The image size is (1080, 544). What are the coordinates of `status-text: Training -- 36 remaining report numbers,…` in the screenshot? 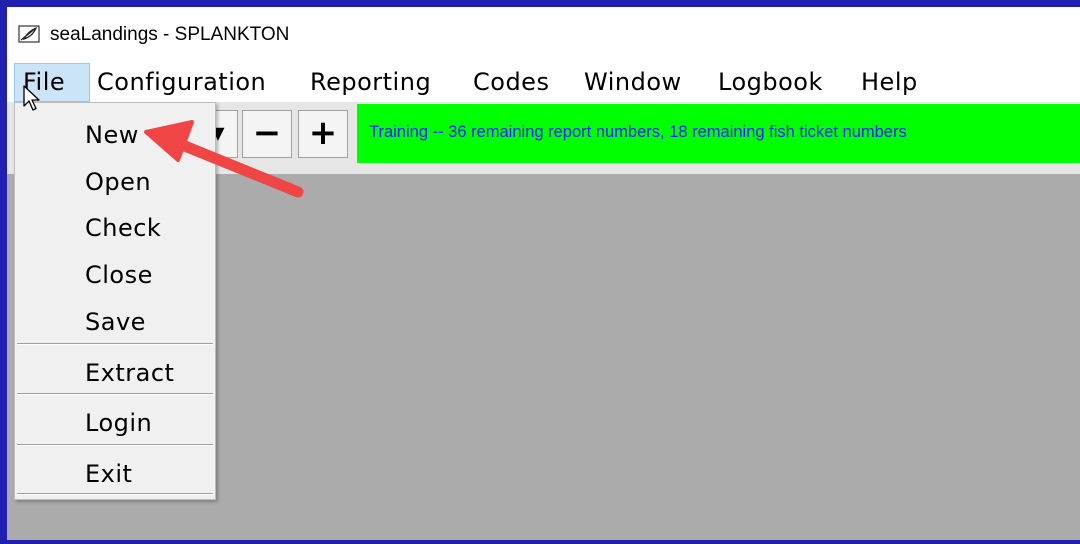 It's located at (638, 132).